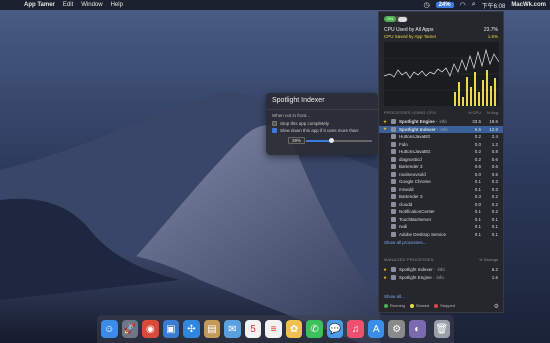 The width and height of the screenshot is (550, 343). What do you see at coordinates (410, 159) in the screenshot?
I see `process-name: diagnosticd` at bounding box center [410, 159].